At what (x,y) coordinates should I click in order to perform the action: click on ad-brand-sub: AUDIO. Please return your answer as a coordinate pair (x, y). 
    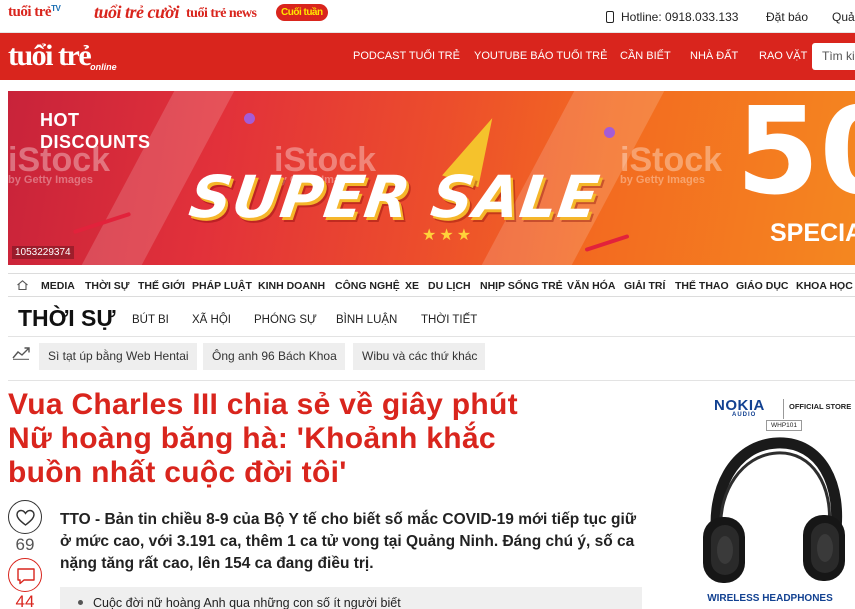
    Looking at the image, I should click on (744, 415).